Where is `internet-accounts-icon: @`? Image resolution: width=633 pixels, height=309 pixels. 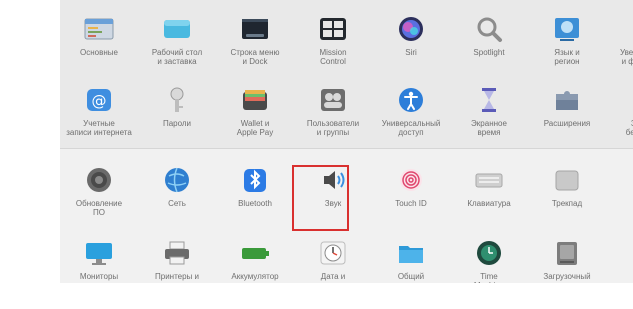 internet-accounts-icon: @ is located at coordinates (99, 100).